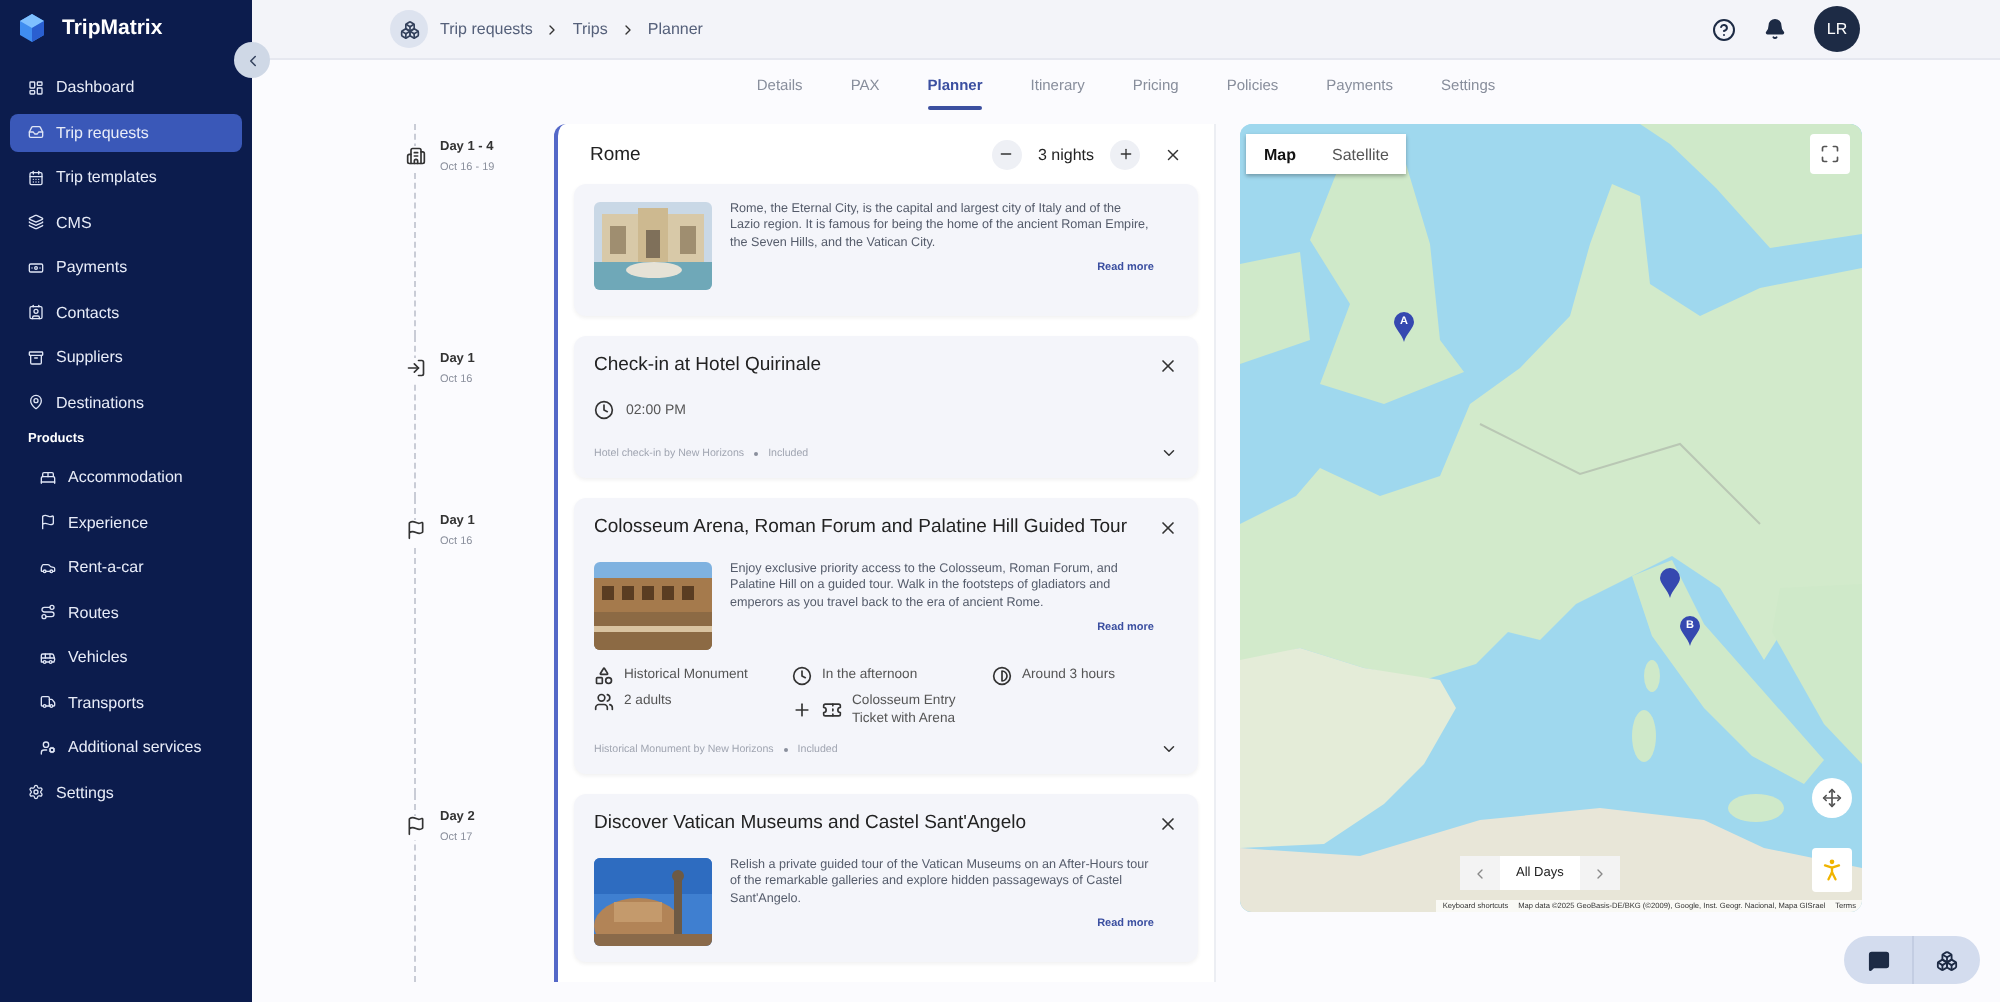  I want to click on nav-item: Routes, so click(126, 612).